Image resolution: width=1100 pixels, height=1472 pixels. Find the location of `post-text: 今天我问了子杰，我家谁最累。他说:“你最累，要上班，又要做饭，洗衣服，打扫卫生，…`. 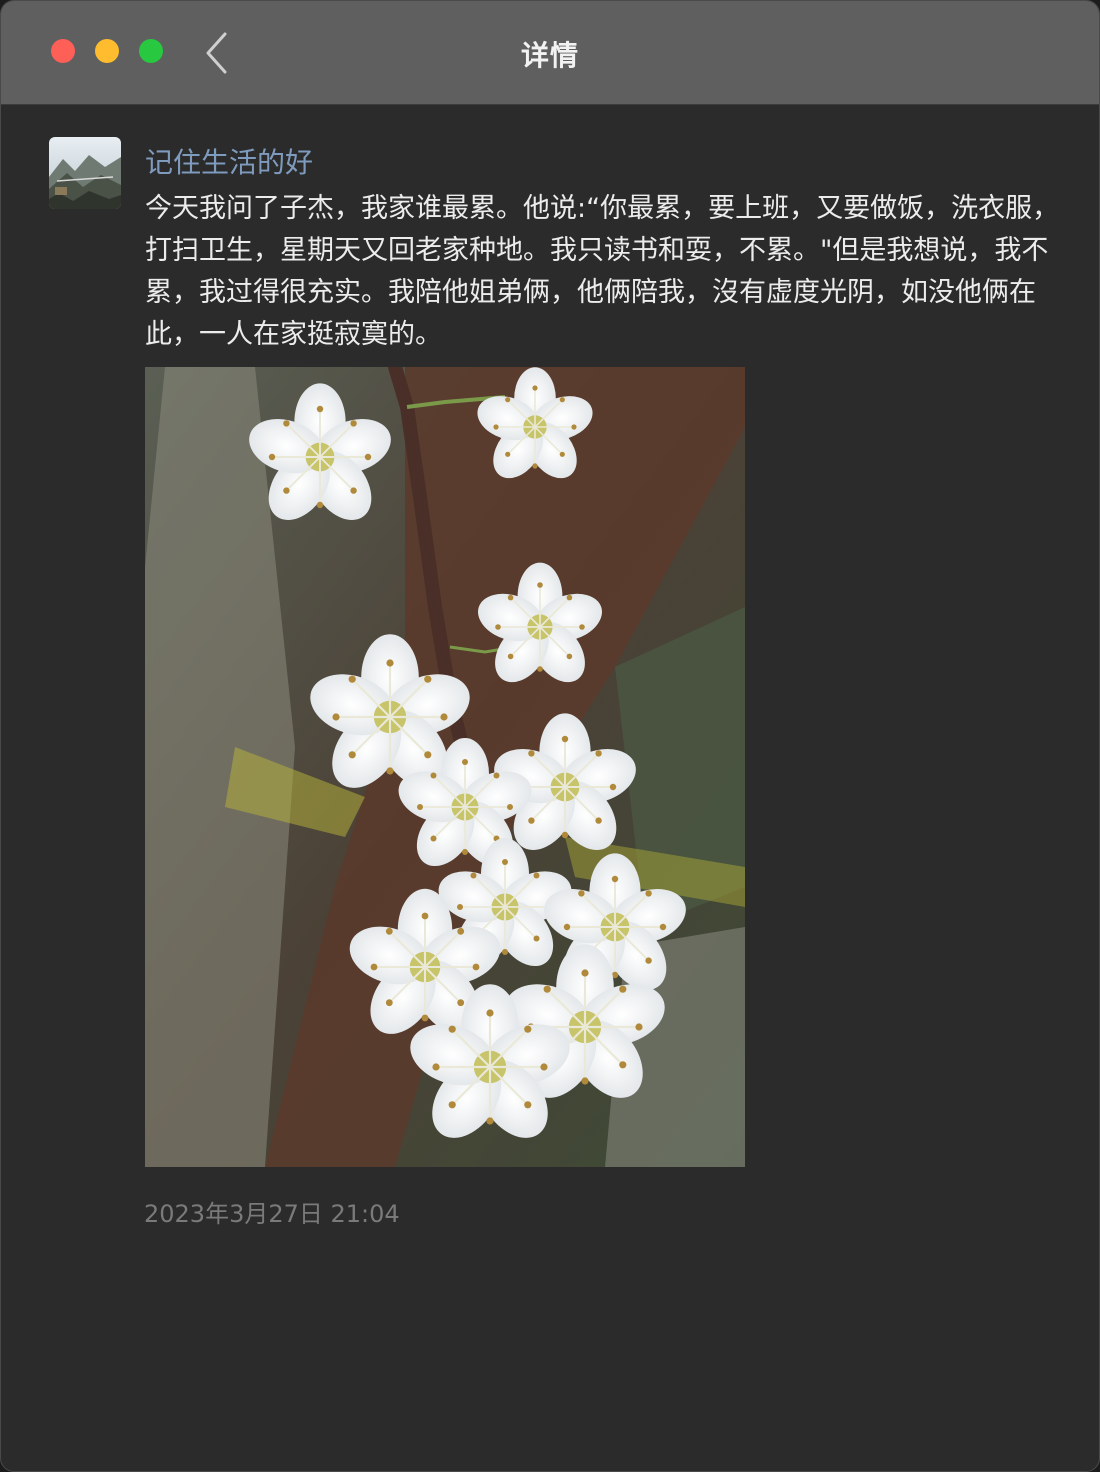

post-text: 今天我问了子杰，我家谁最累。他说:“你最累，要上班，又要做饭，洗衣服，打扫卫生，… is located at coordinates (602, 271).